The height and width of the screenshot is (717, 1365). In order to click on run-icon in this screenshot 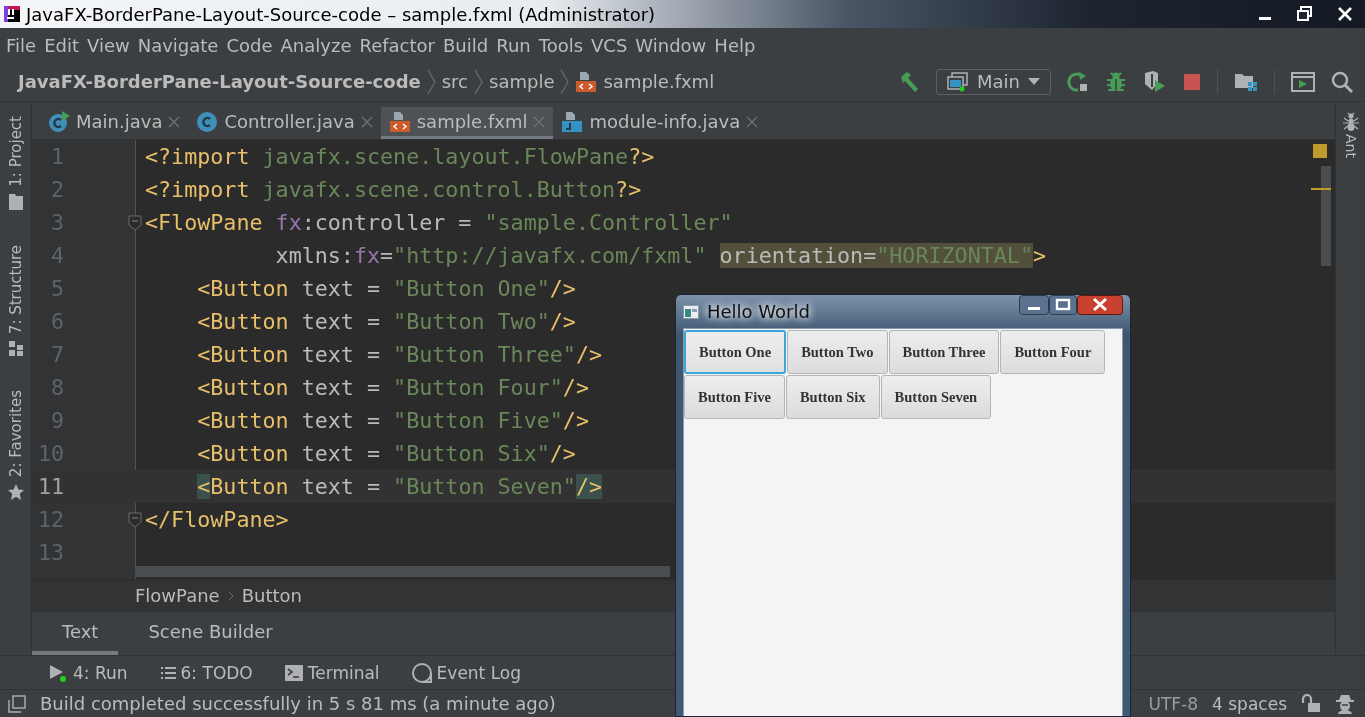, I will do `click(58, 672)`.